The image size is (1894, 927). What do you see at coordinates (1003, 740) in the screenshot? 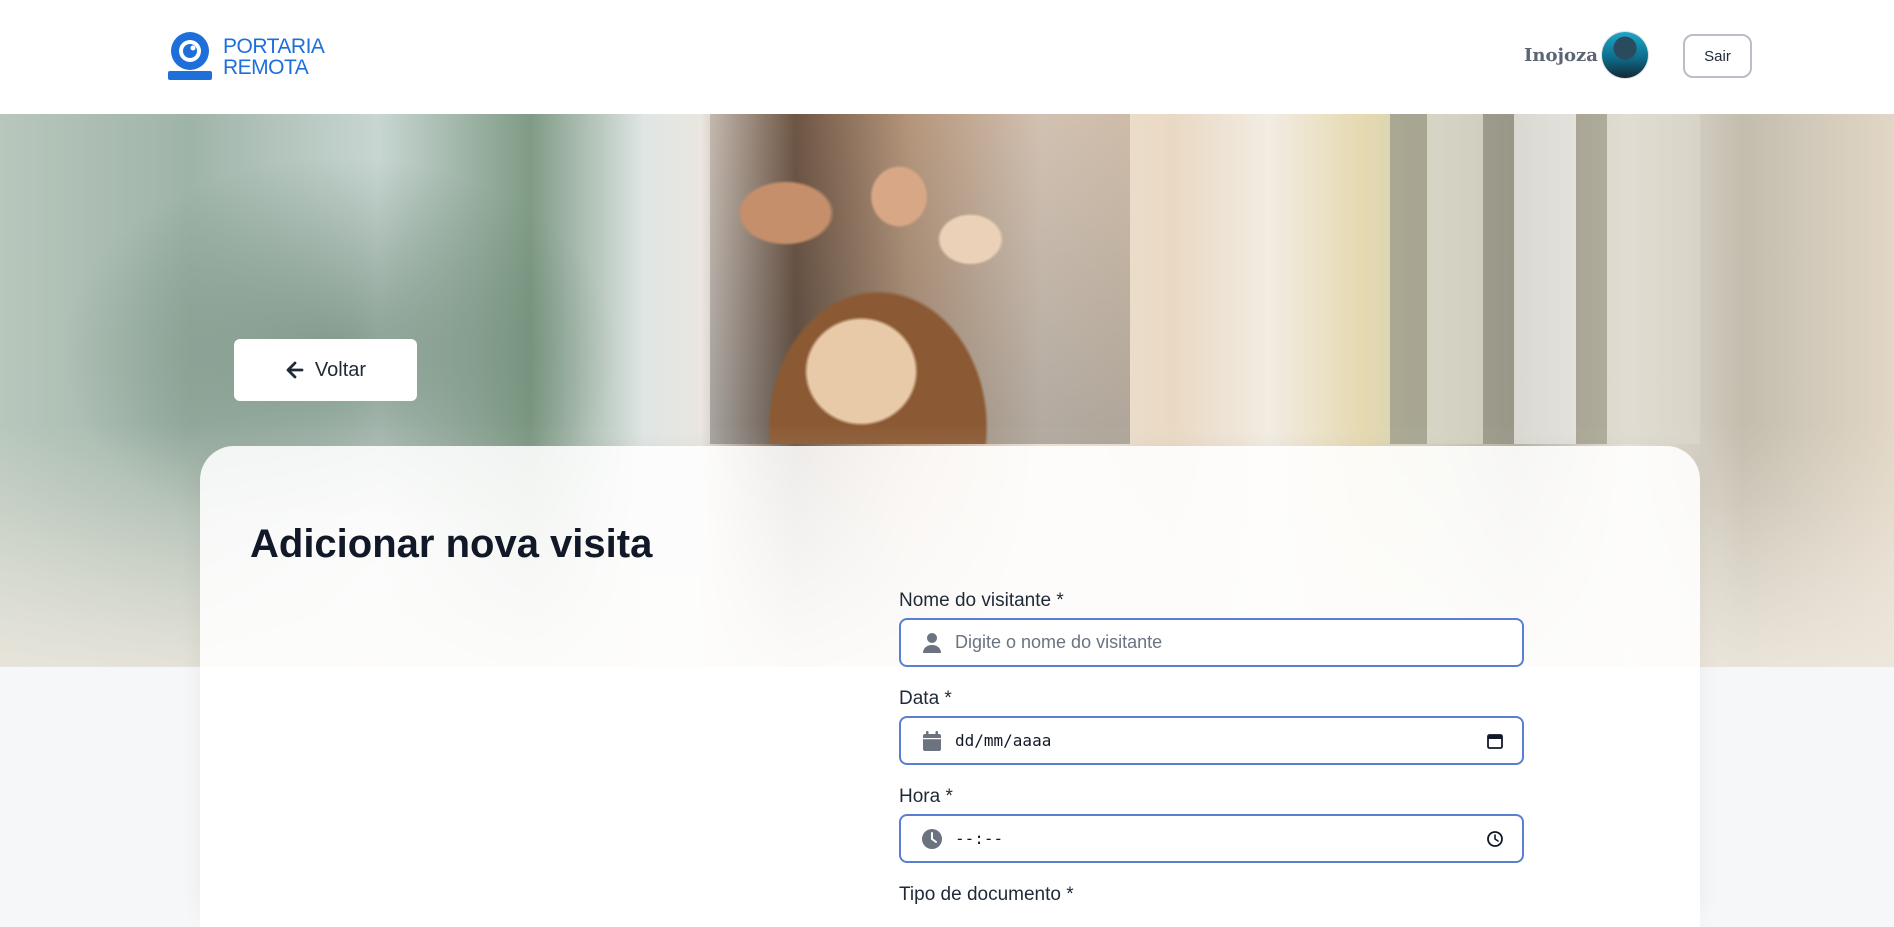
I see `date-value: dd/mm/aaaa` at bounding box center [1003, 740].